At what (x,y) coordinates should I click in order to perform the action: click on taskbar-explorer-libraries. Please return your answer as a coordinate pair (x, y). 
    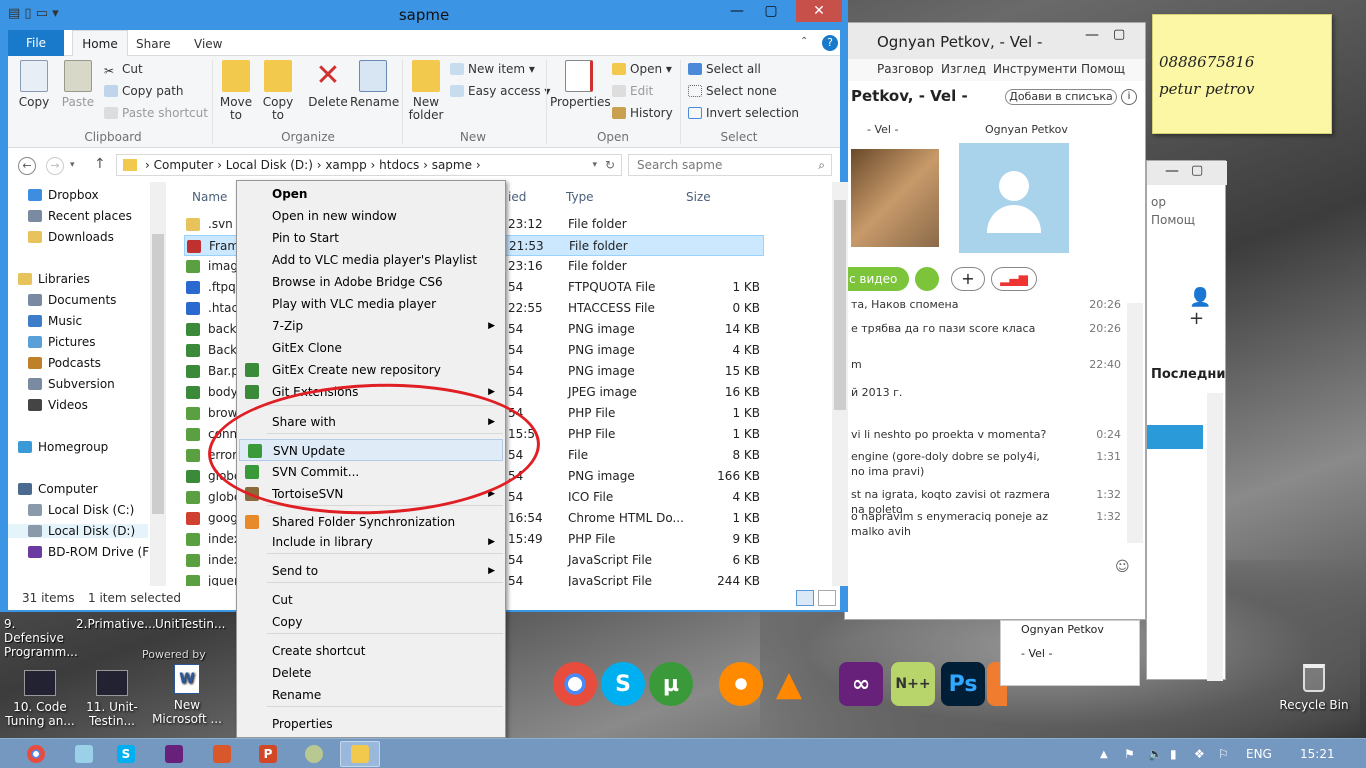
    Looking at the image, I should click on (84, 754).